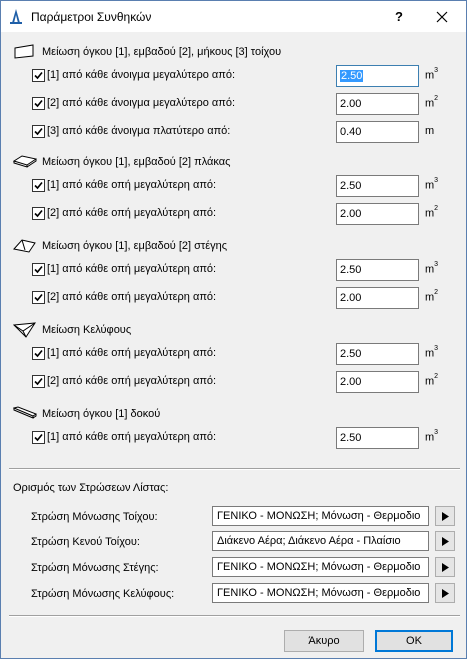  I want to click on threshold-input: 0.40, so click(377, 132).